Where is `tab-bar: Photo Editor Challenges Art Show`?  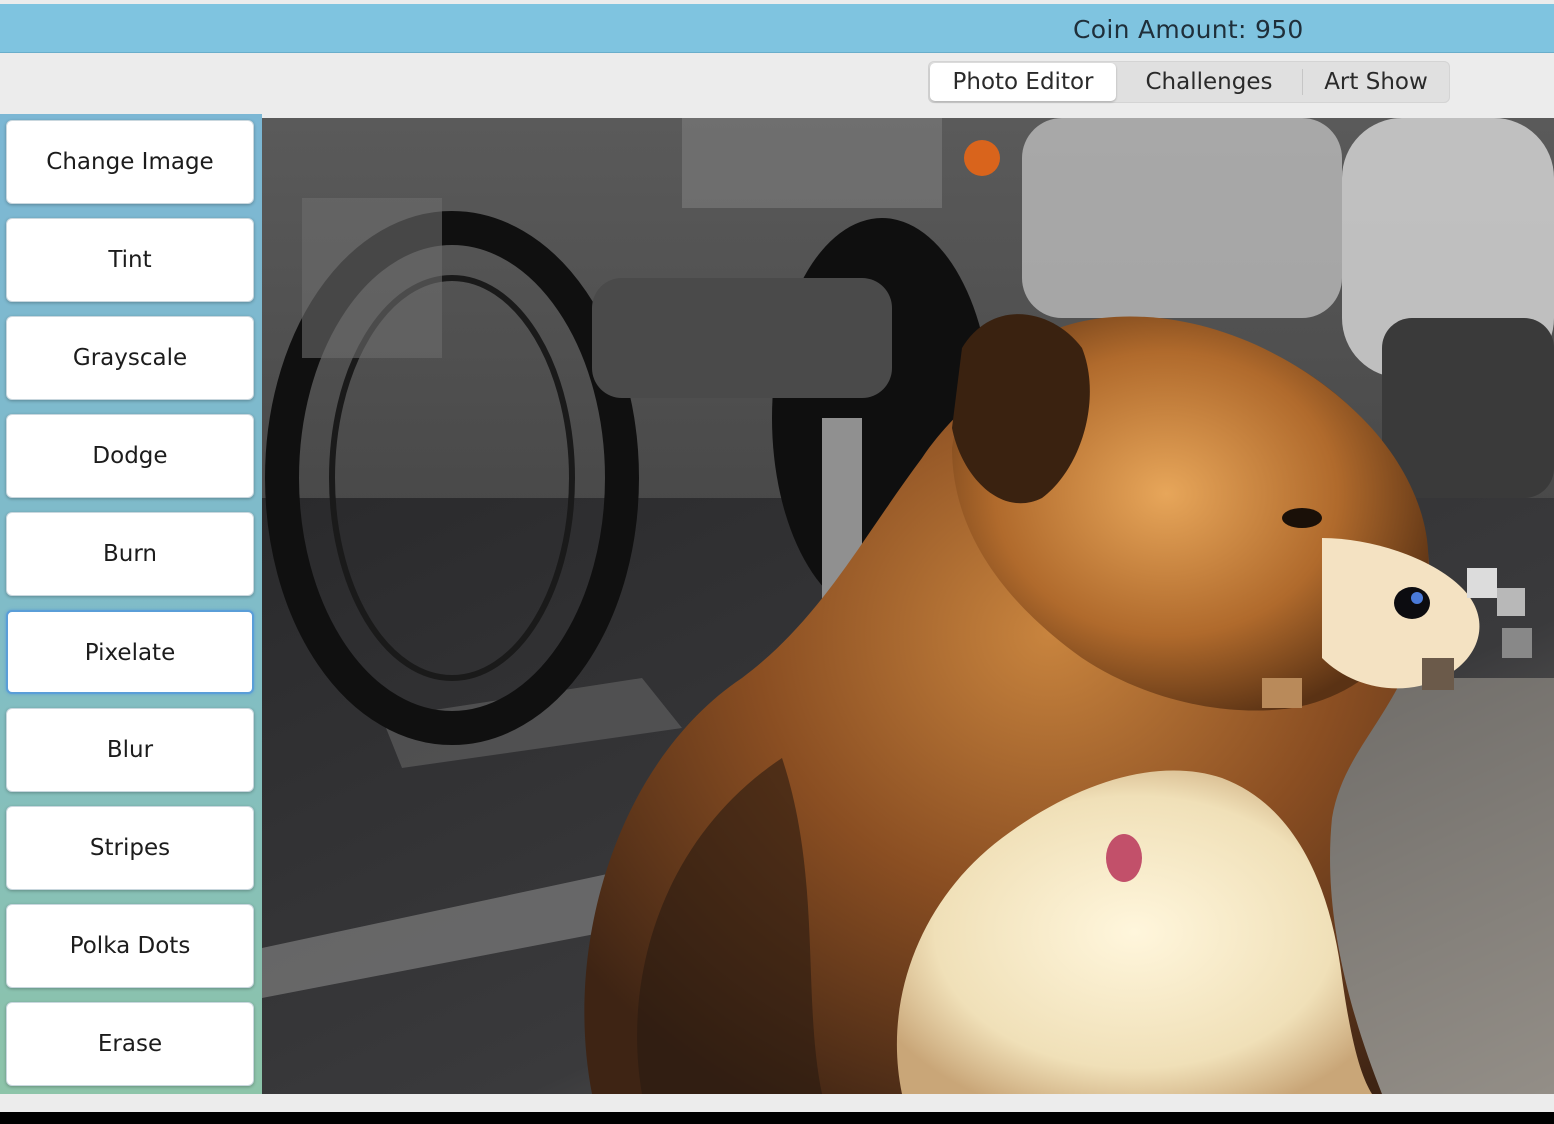 tab-bar: Photo Editor Challenges Art Show is located at coordinates (777, 83).